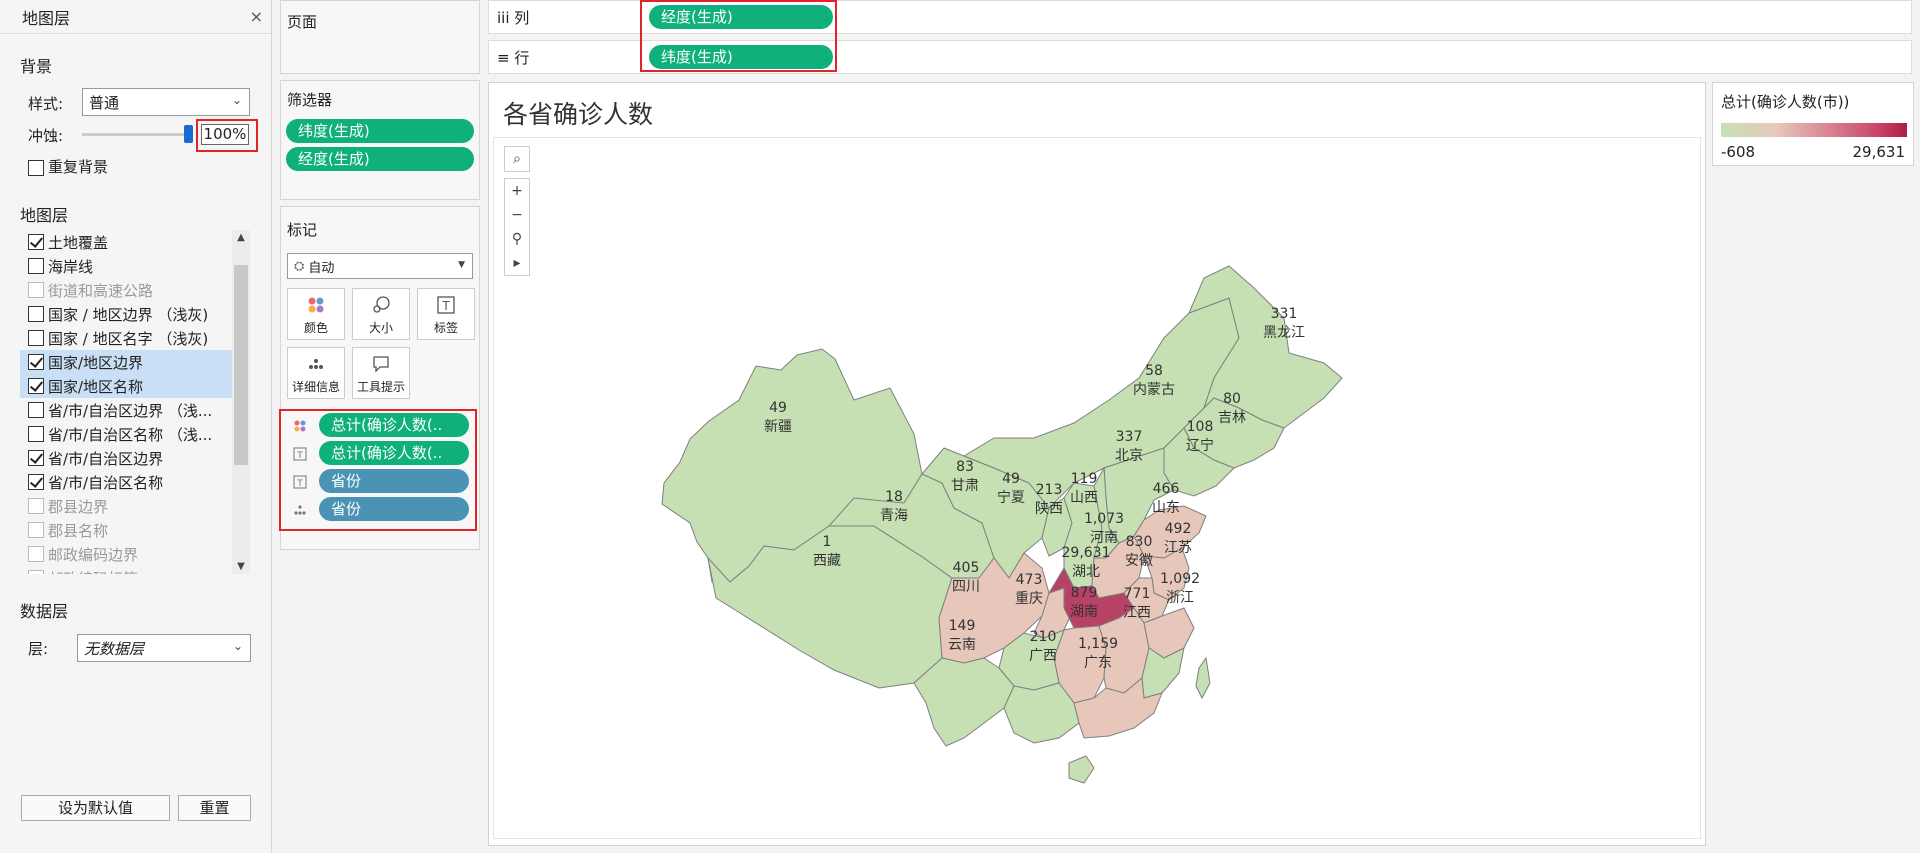  What do you see at coordinates (578, 114) in the screenshot?
I see `view-title: 各省确诊人数` at bounding box center [578, 114].